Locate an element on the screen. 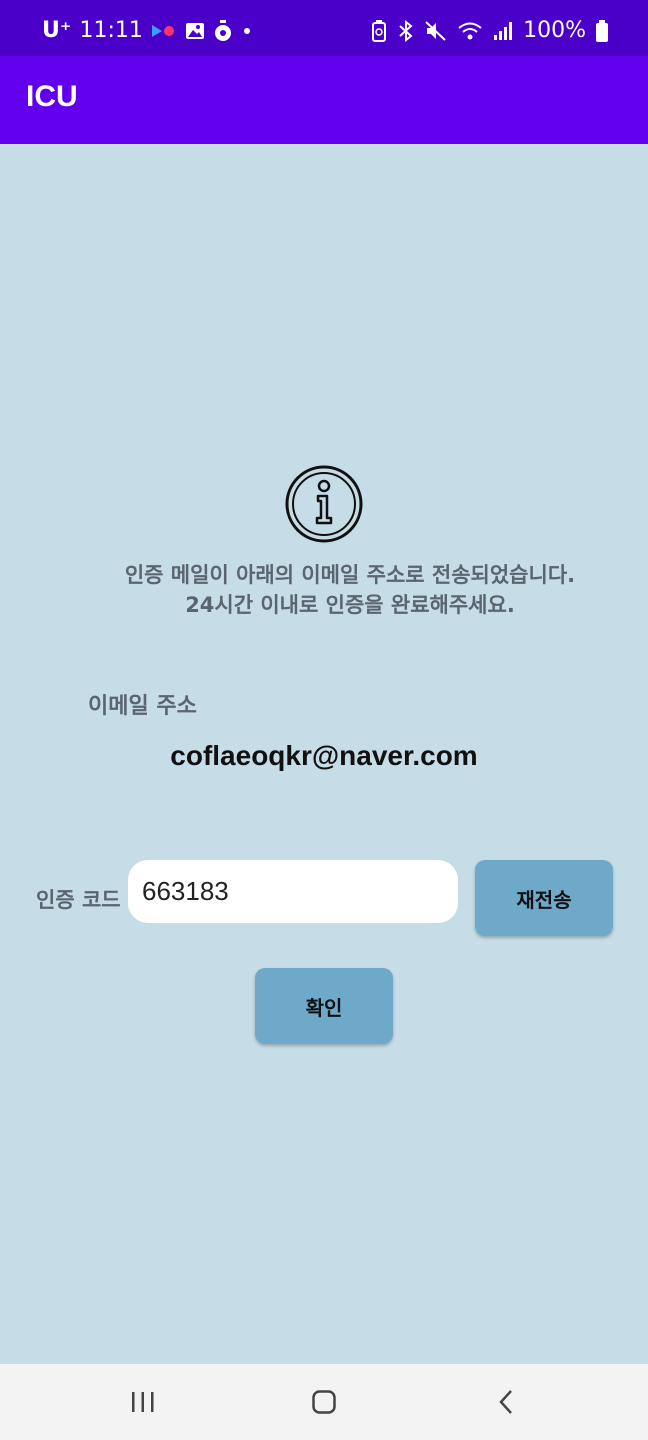  email-value: coflaeoqkr@naver.com is located at coordinates (324, 755).